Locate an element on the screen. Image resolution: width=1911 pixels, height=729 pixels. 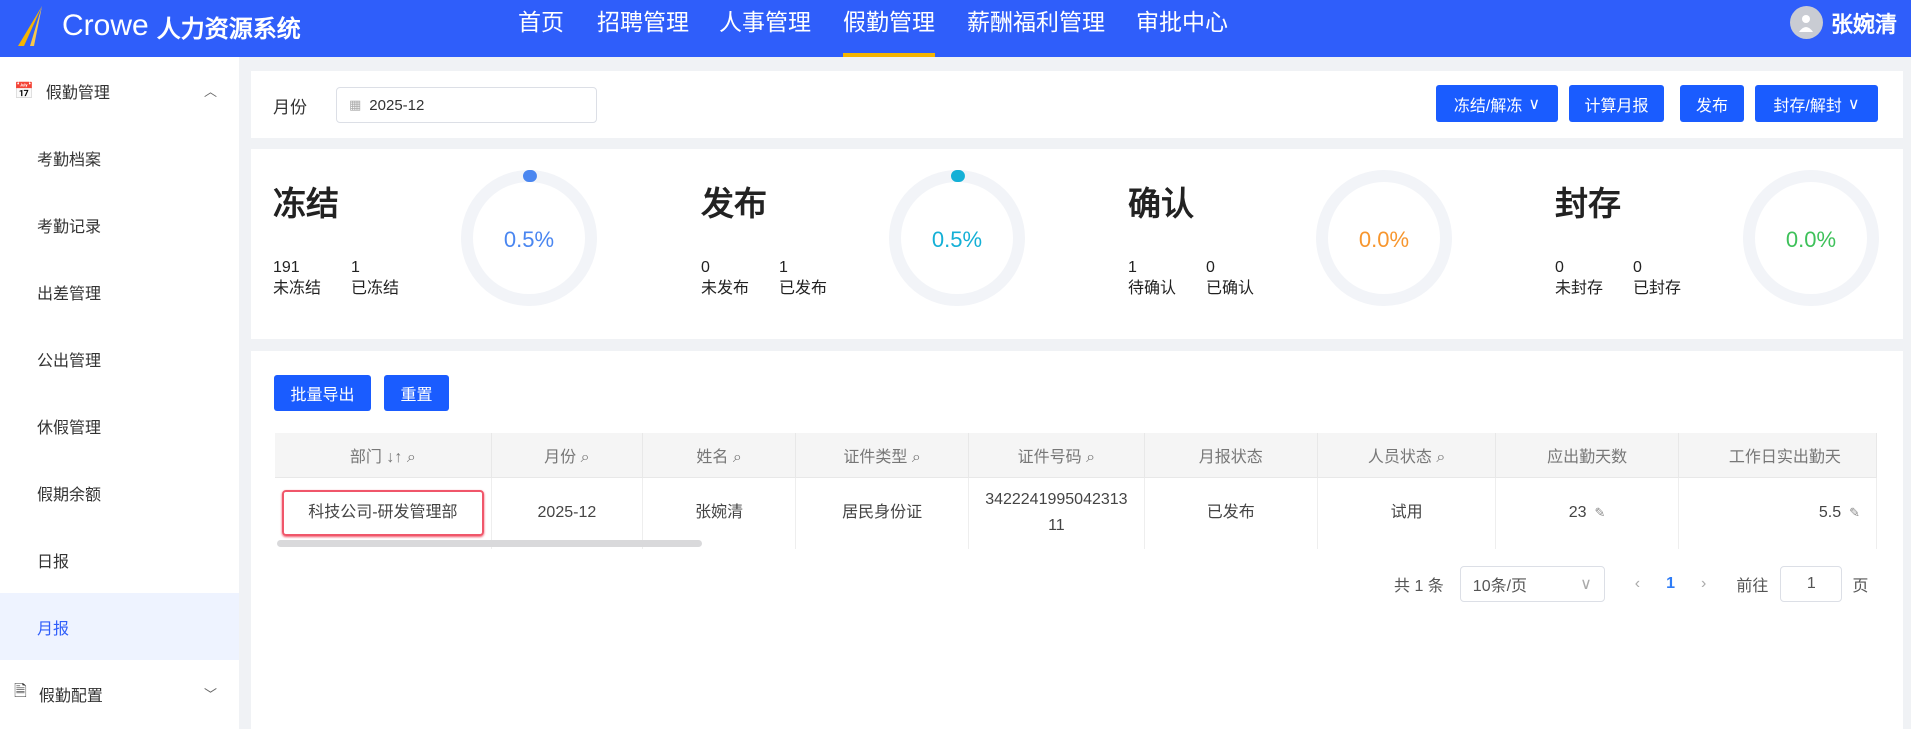
stat-title: 发布 is located at coordinates (734, 203).